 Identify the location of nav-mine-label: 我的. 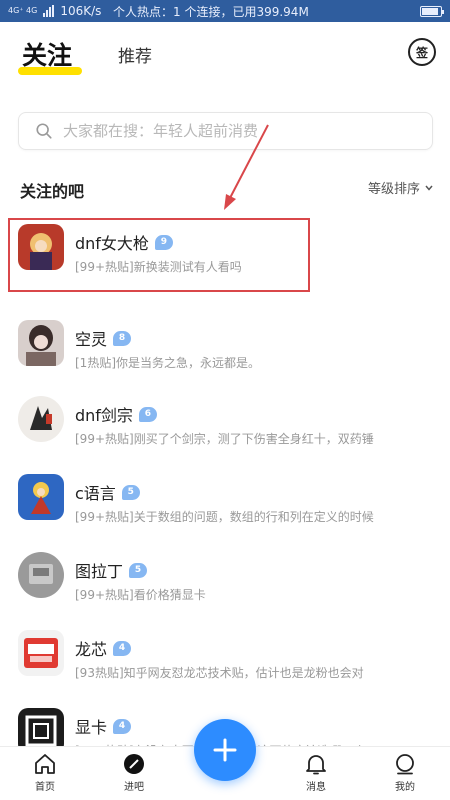
(405, 787).